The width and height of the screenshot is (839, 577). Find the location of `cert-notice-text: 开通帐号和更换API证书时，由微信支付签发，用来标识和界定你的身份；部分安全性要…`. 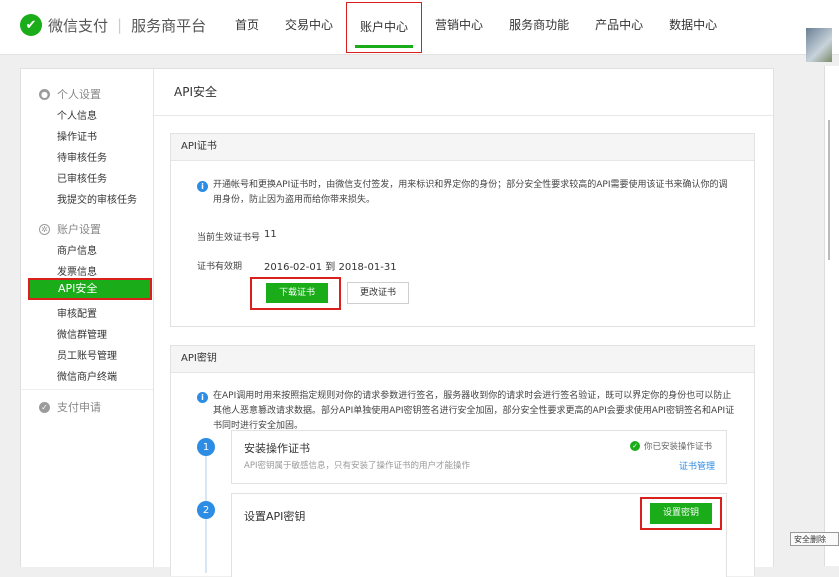

cert-notice-text: 开通帐号和更换API证书时，由微信支付签发，用来标识和界定你的身份；部分安全性要… is located at coordinates (470, 192).